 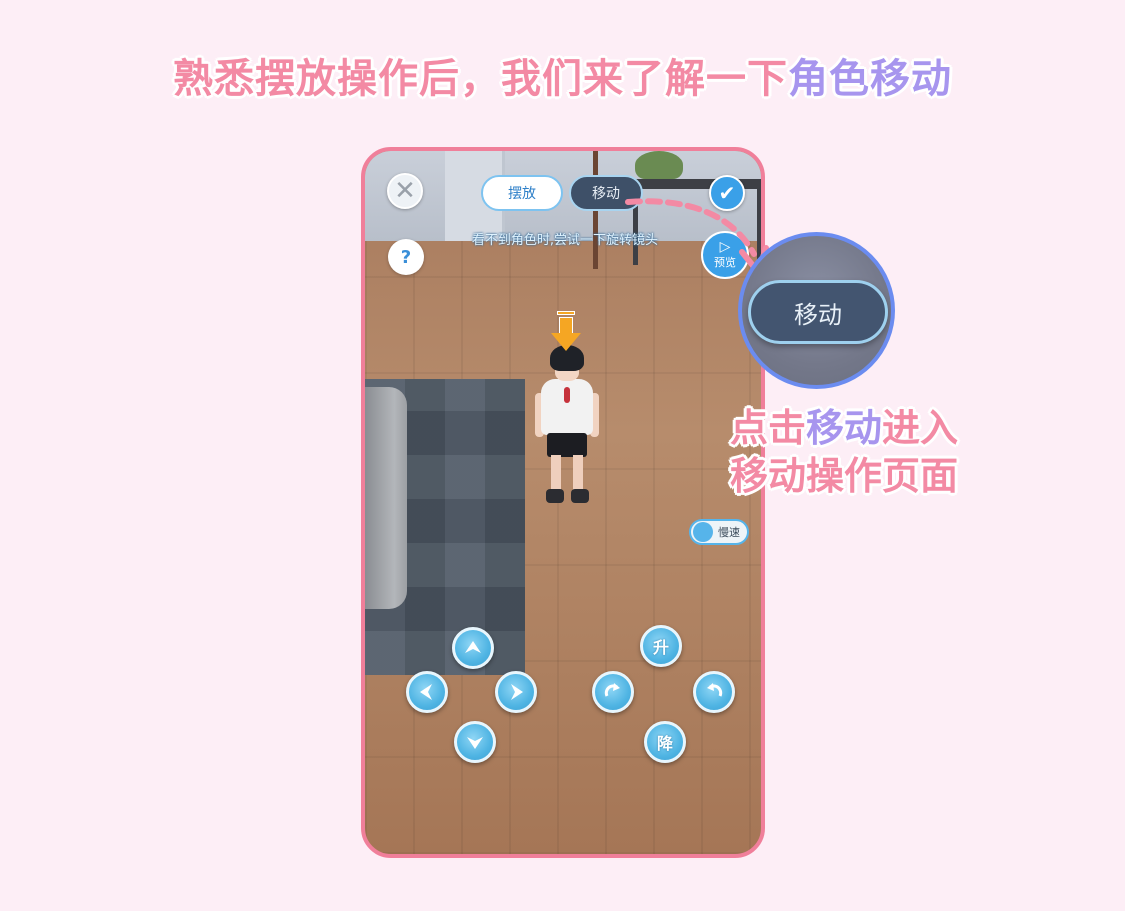 I want to click on headline-part2: 角色移动, so click(x=870, y=79).